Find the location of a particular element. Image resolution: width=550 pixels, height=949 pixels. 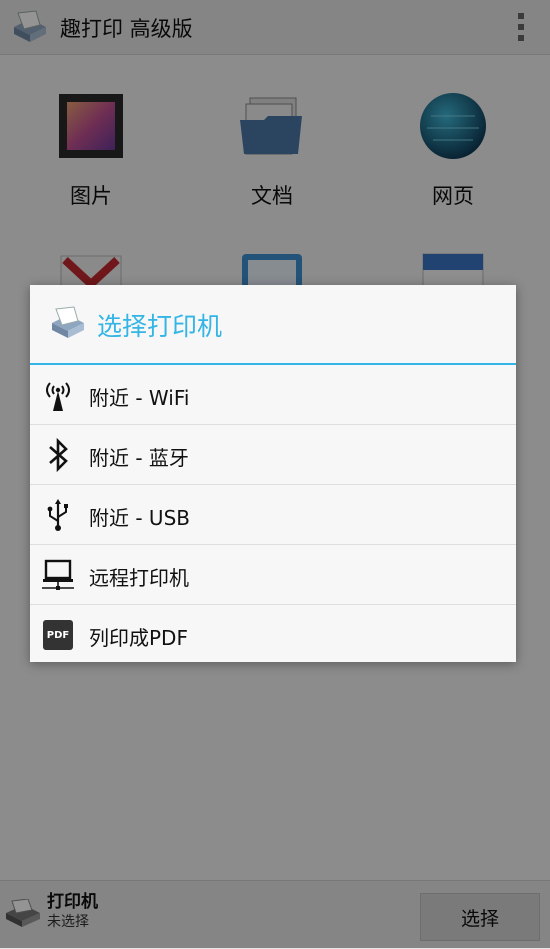

bluetooth-icon is located at coordinates (58, 455).